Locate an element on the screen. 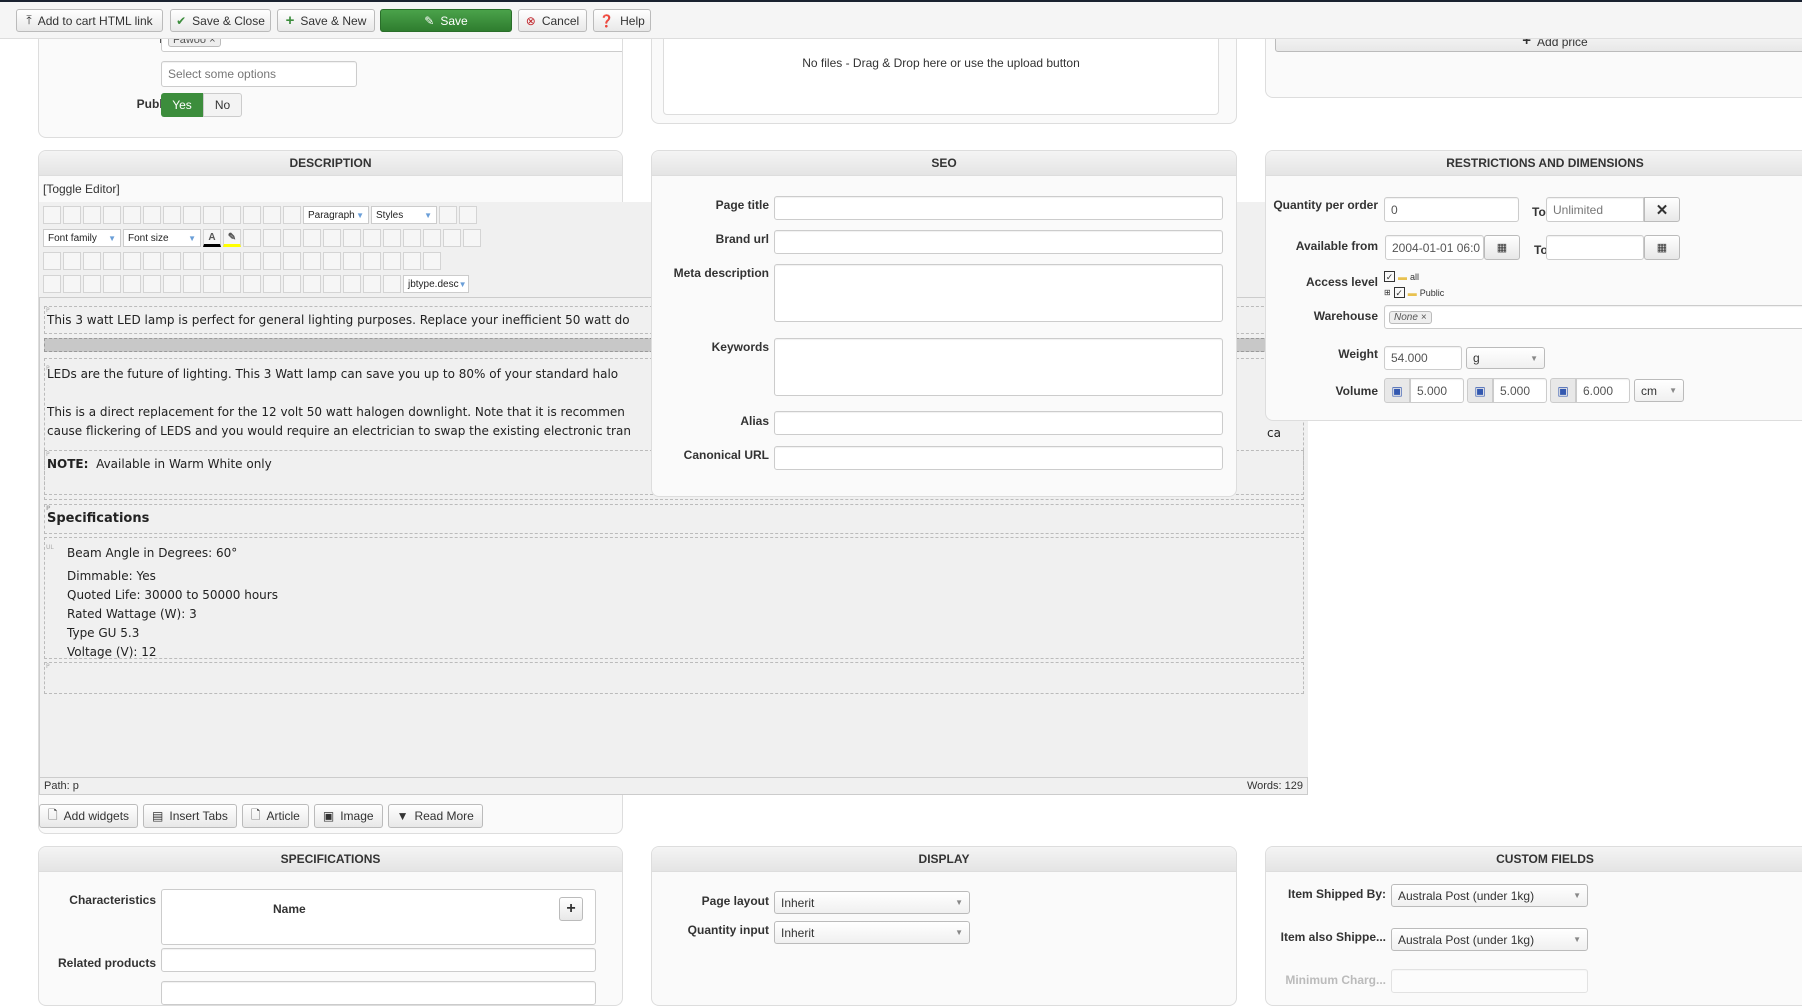 This screenshot has height=1006, width=1802. item-also-shipped-select: Australa Post (under 1kg) ▼ is located at coordinates (1489, 939).